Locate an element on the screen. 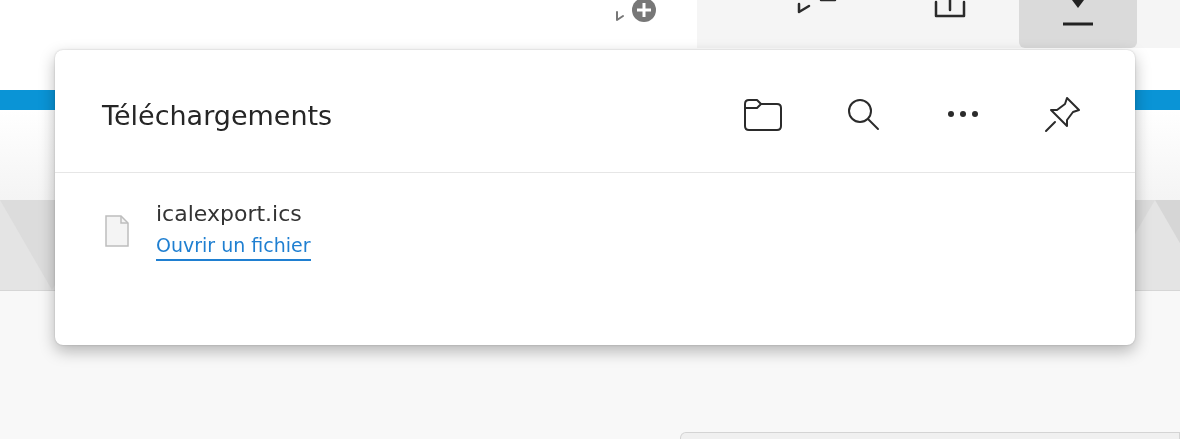 Image resolution: width=1180 pixels, height=439 pixels. input-field is located at coordinates (930, 435).